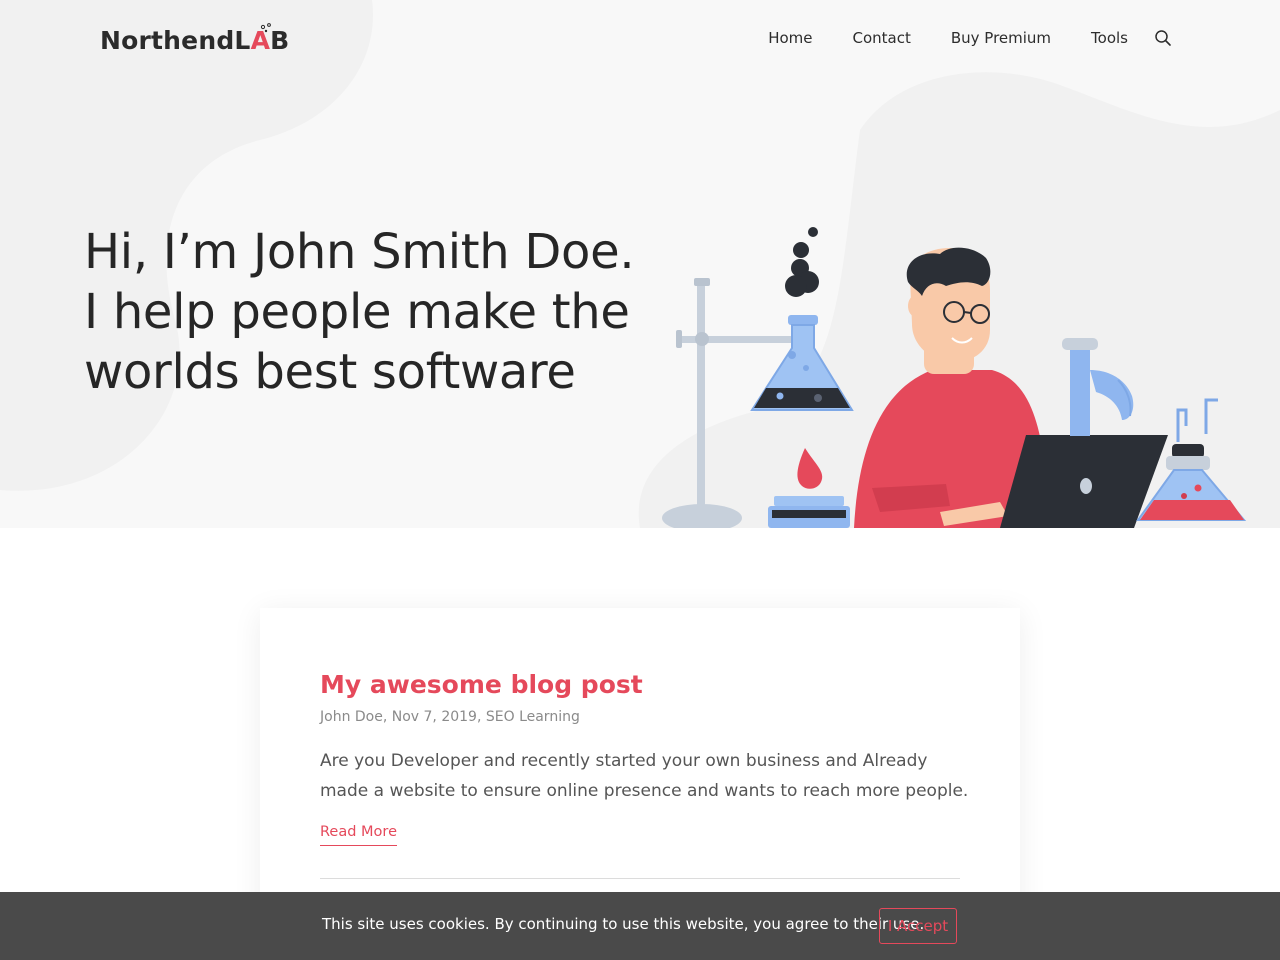  Describe the element at coordinates (1098, 387) in the screenshot. I see `microscope-icon` at that location.